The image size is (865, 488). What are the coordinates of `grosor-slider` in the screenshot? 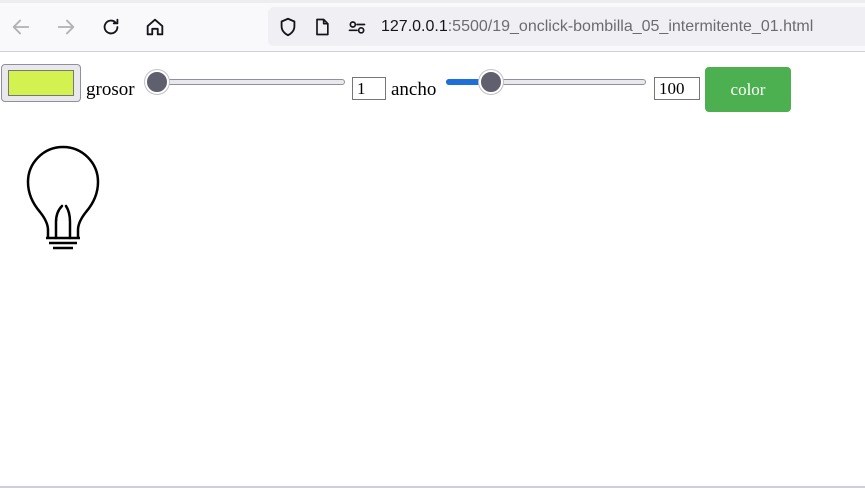 It's located at (245, 83).